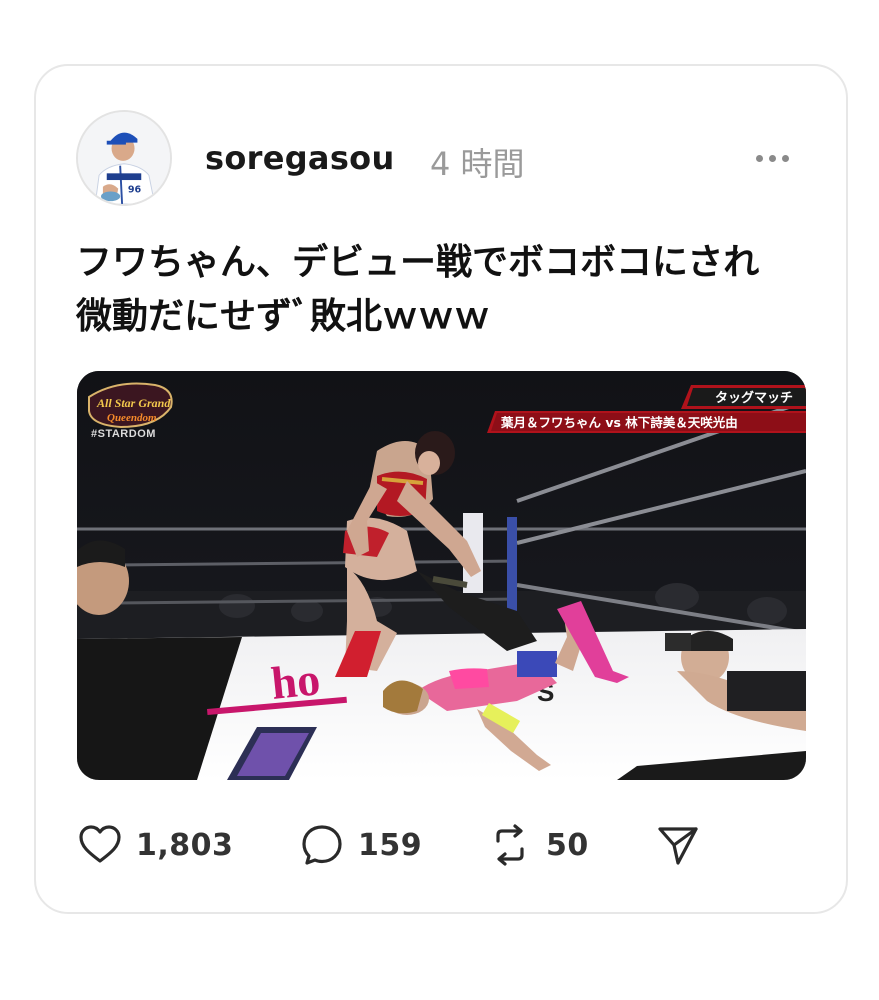  I want to click on repost-button: 50, so click(537, 845).